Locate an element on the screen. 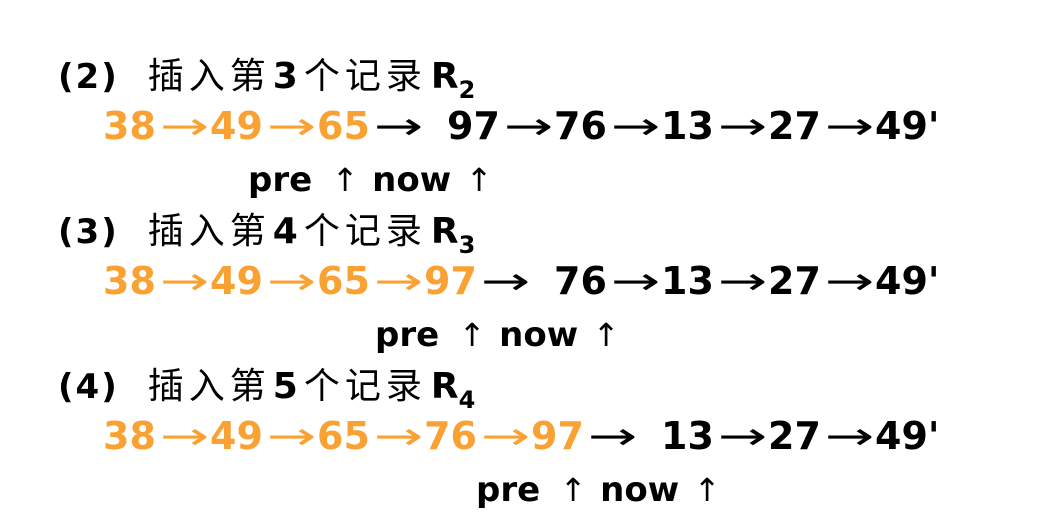 The height and width of the screenshot is (532, 1053). step-heading: (3) 插入第 4 个记录 R 3 is located at coordinates (266, 233).